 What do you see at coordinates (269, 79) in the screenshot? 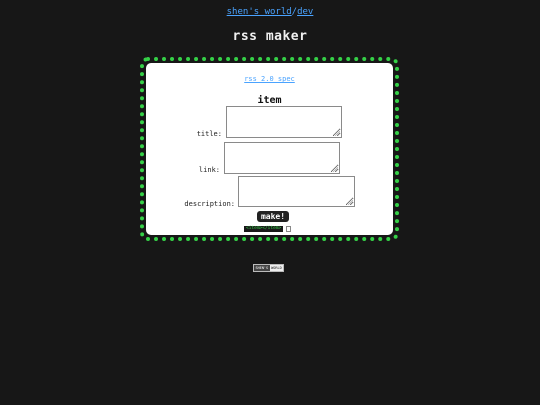
I see `rss-spec-link: rss 2.0 spec` at bounding box center [269, 79].